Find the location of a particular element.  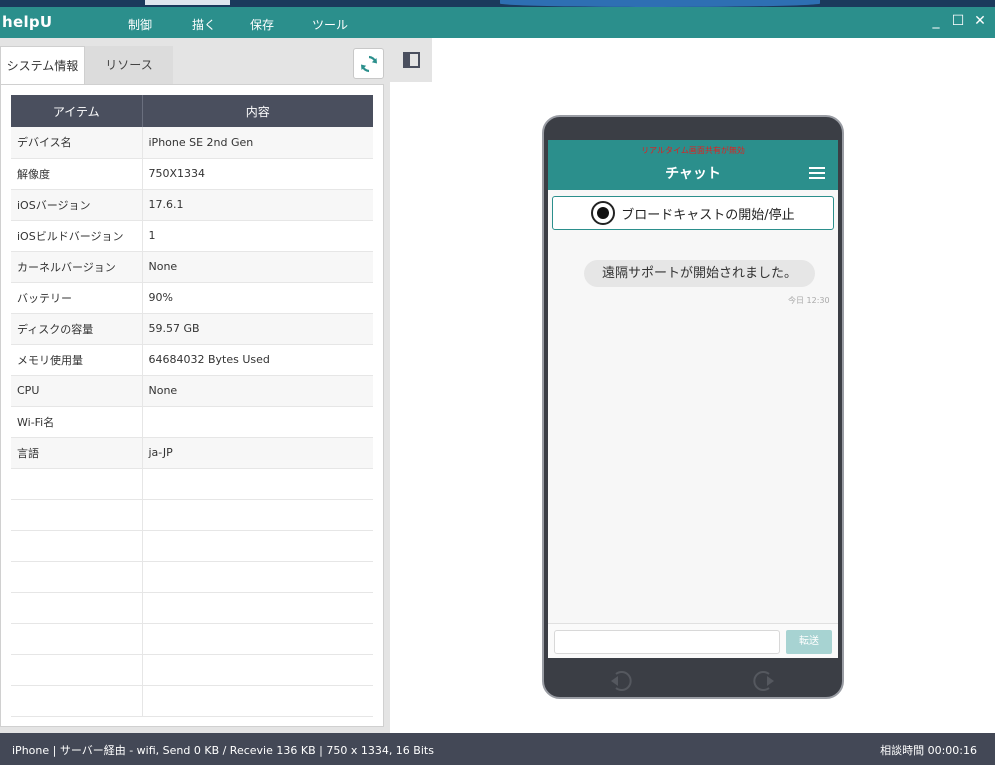

row-label: 解像度 is located at coordinates (77, 174).